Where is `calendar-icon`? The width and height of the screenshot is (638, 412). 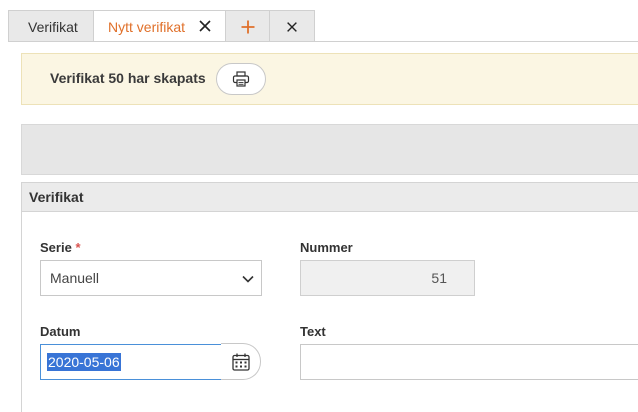
calendar-icon is located at coordinates (240, 362).